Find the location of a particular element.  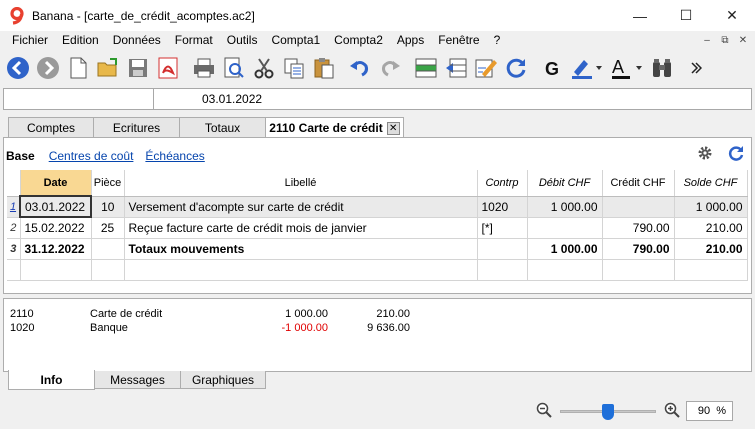

view-base: Base is located at coordinates (20, 156).